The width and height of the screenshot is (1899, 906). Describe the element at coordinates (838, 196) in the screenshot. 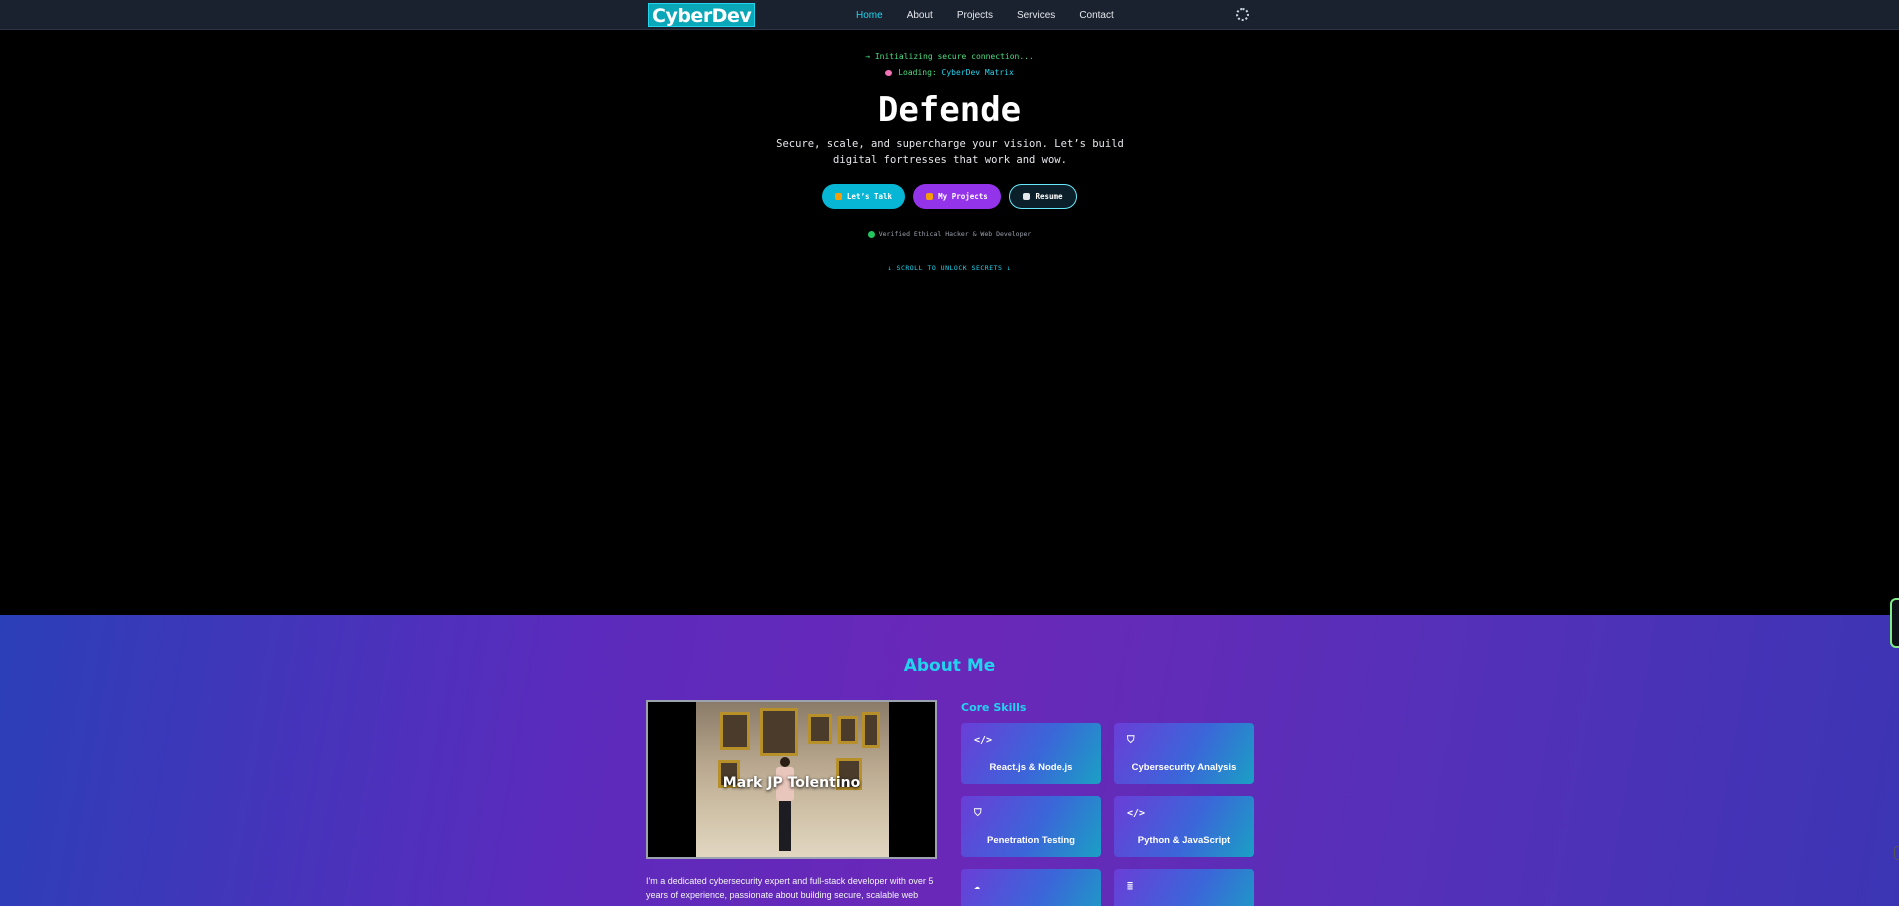

I see `wave-icon` at that location.